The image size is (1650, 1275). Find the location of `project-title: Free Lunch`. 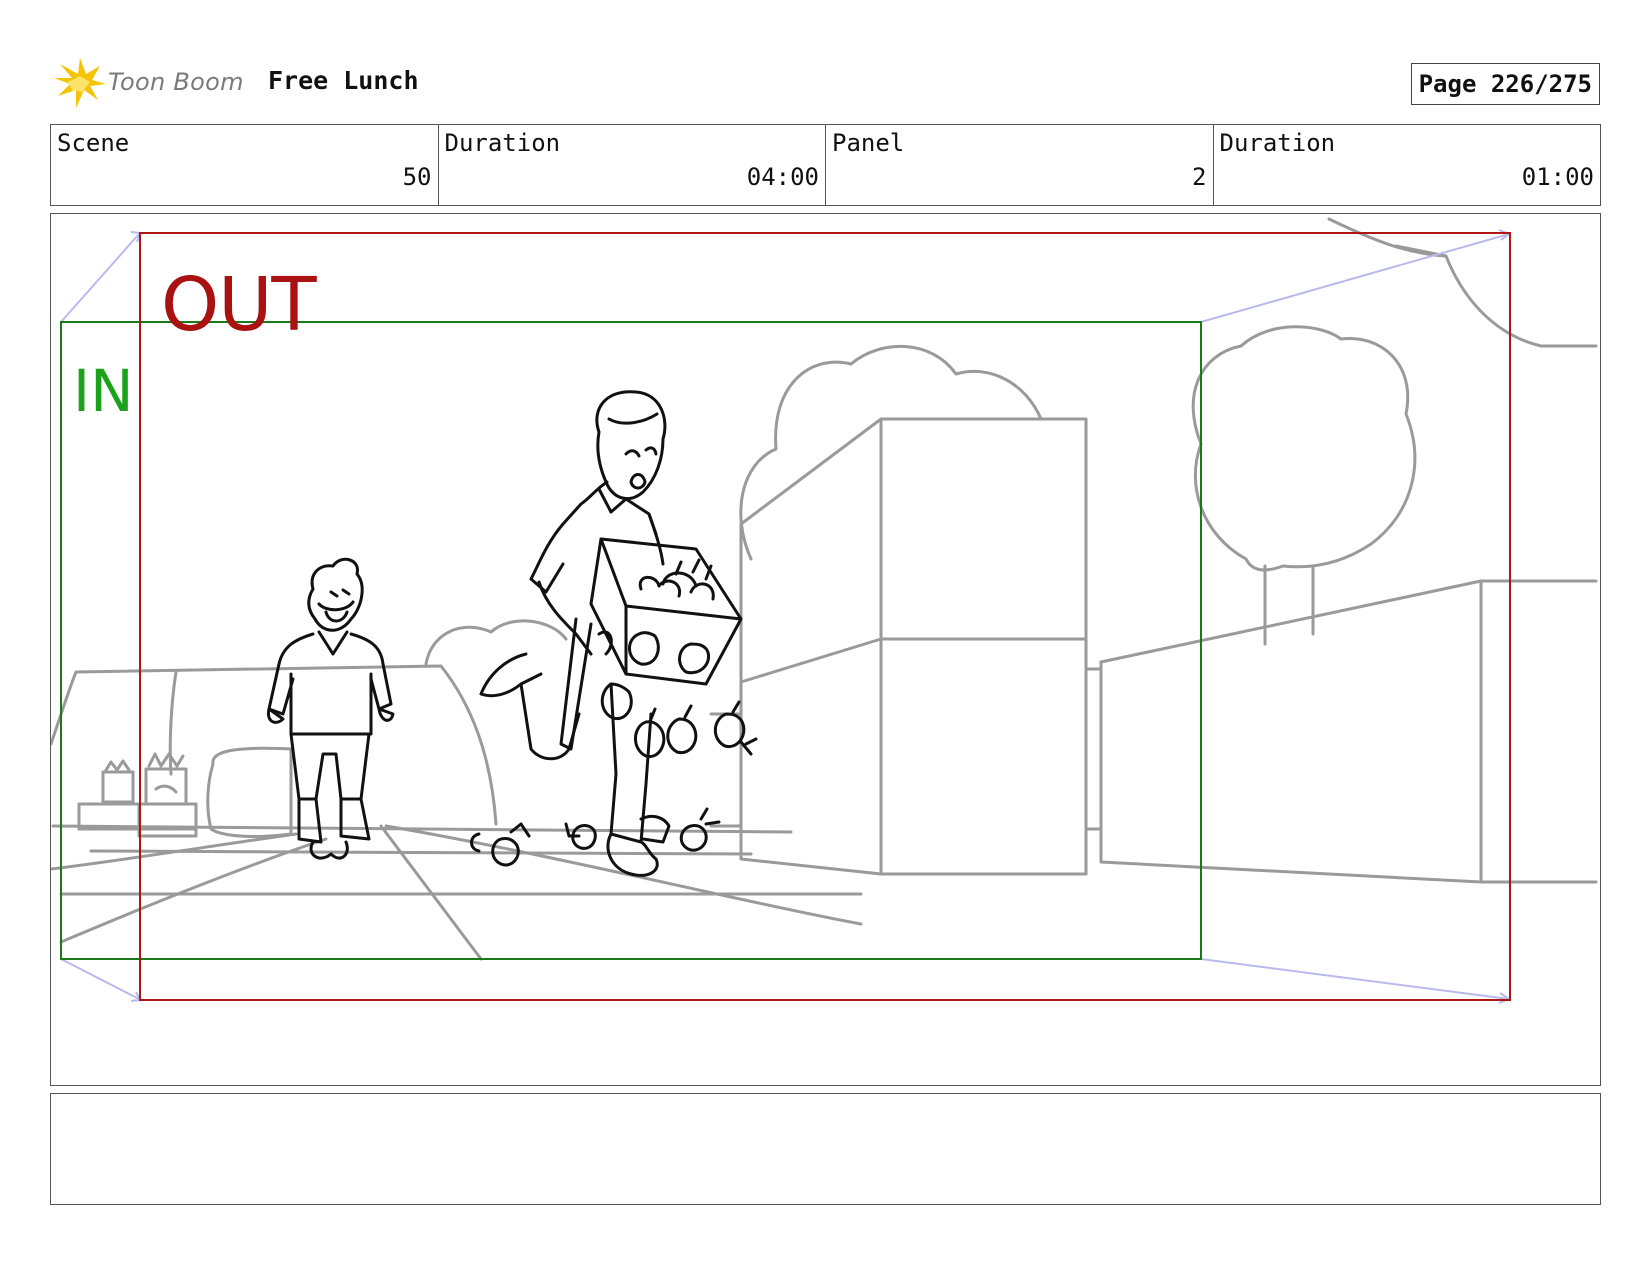

project-title: Free Lunch is located at coordinates (343, 80).